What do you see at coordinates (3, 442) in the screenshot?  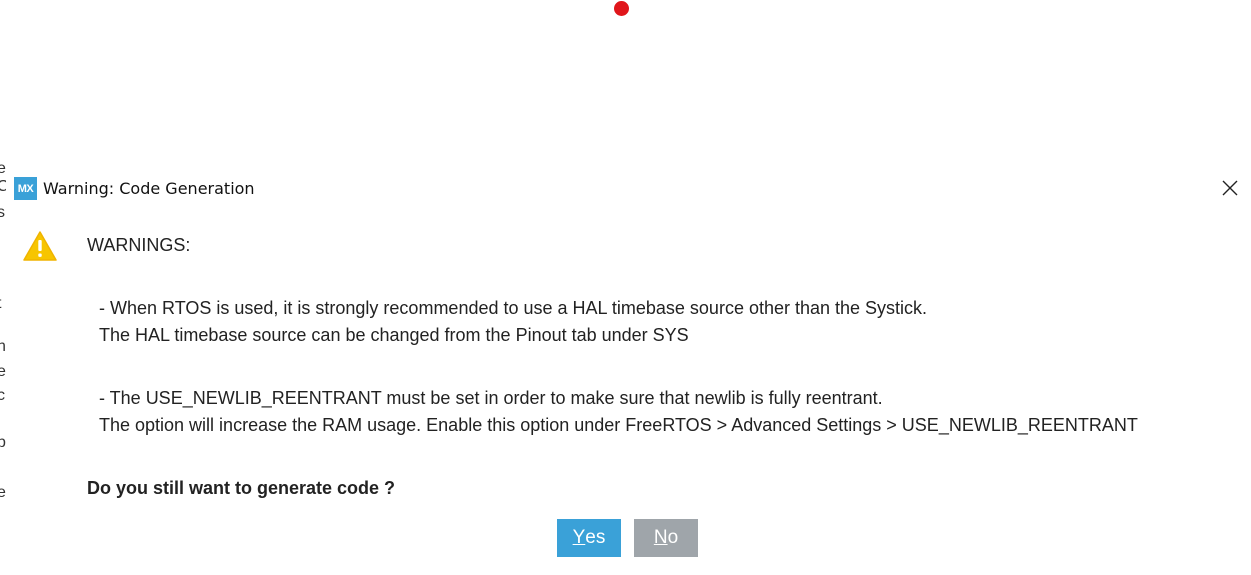 I see `bg-glyph: p` at bounding box center [3, 442].